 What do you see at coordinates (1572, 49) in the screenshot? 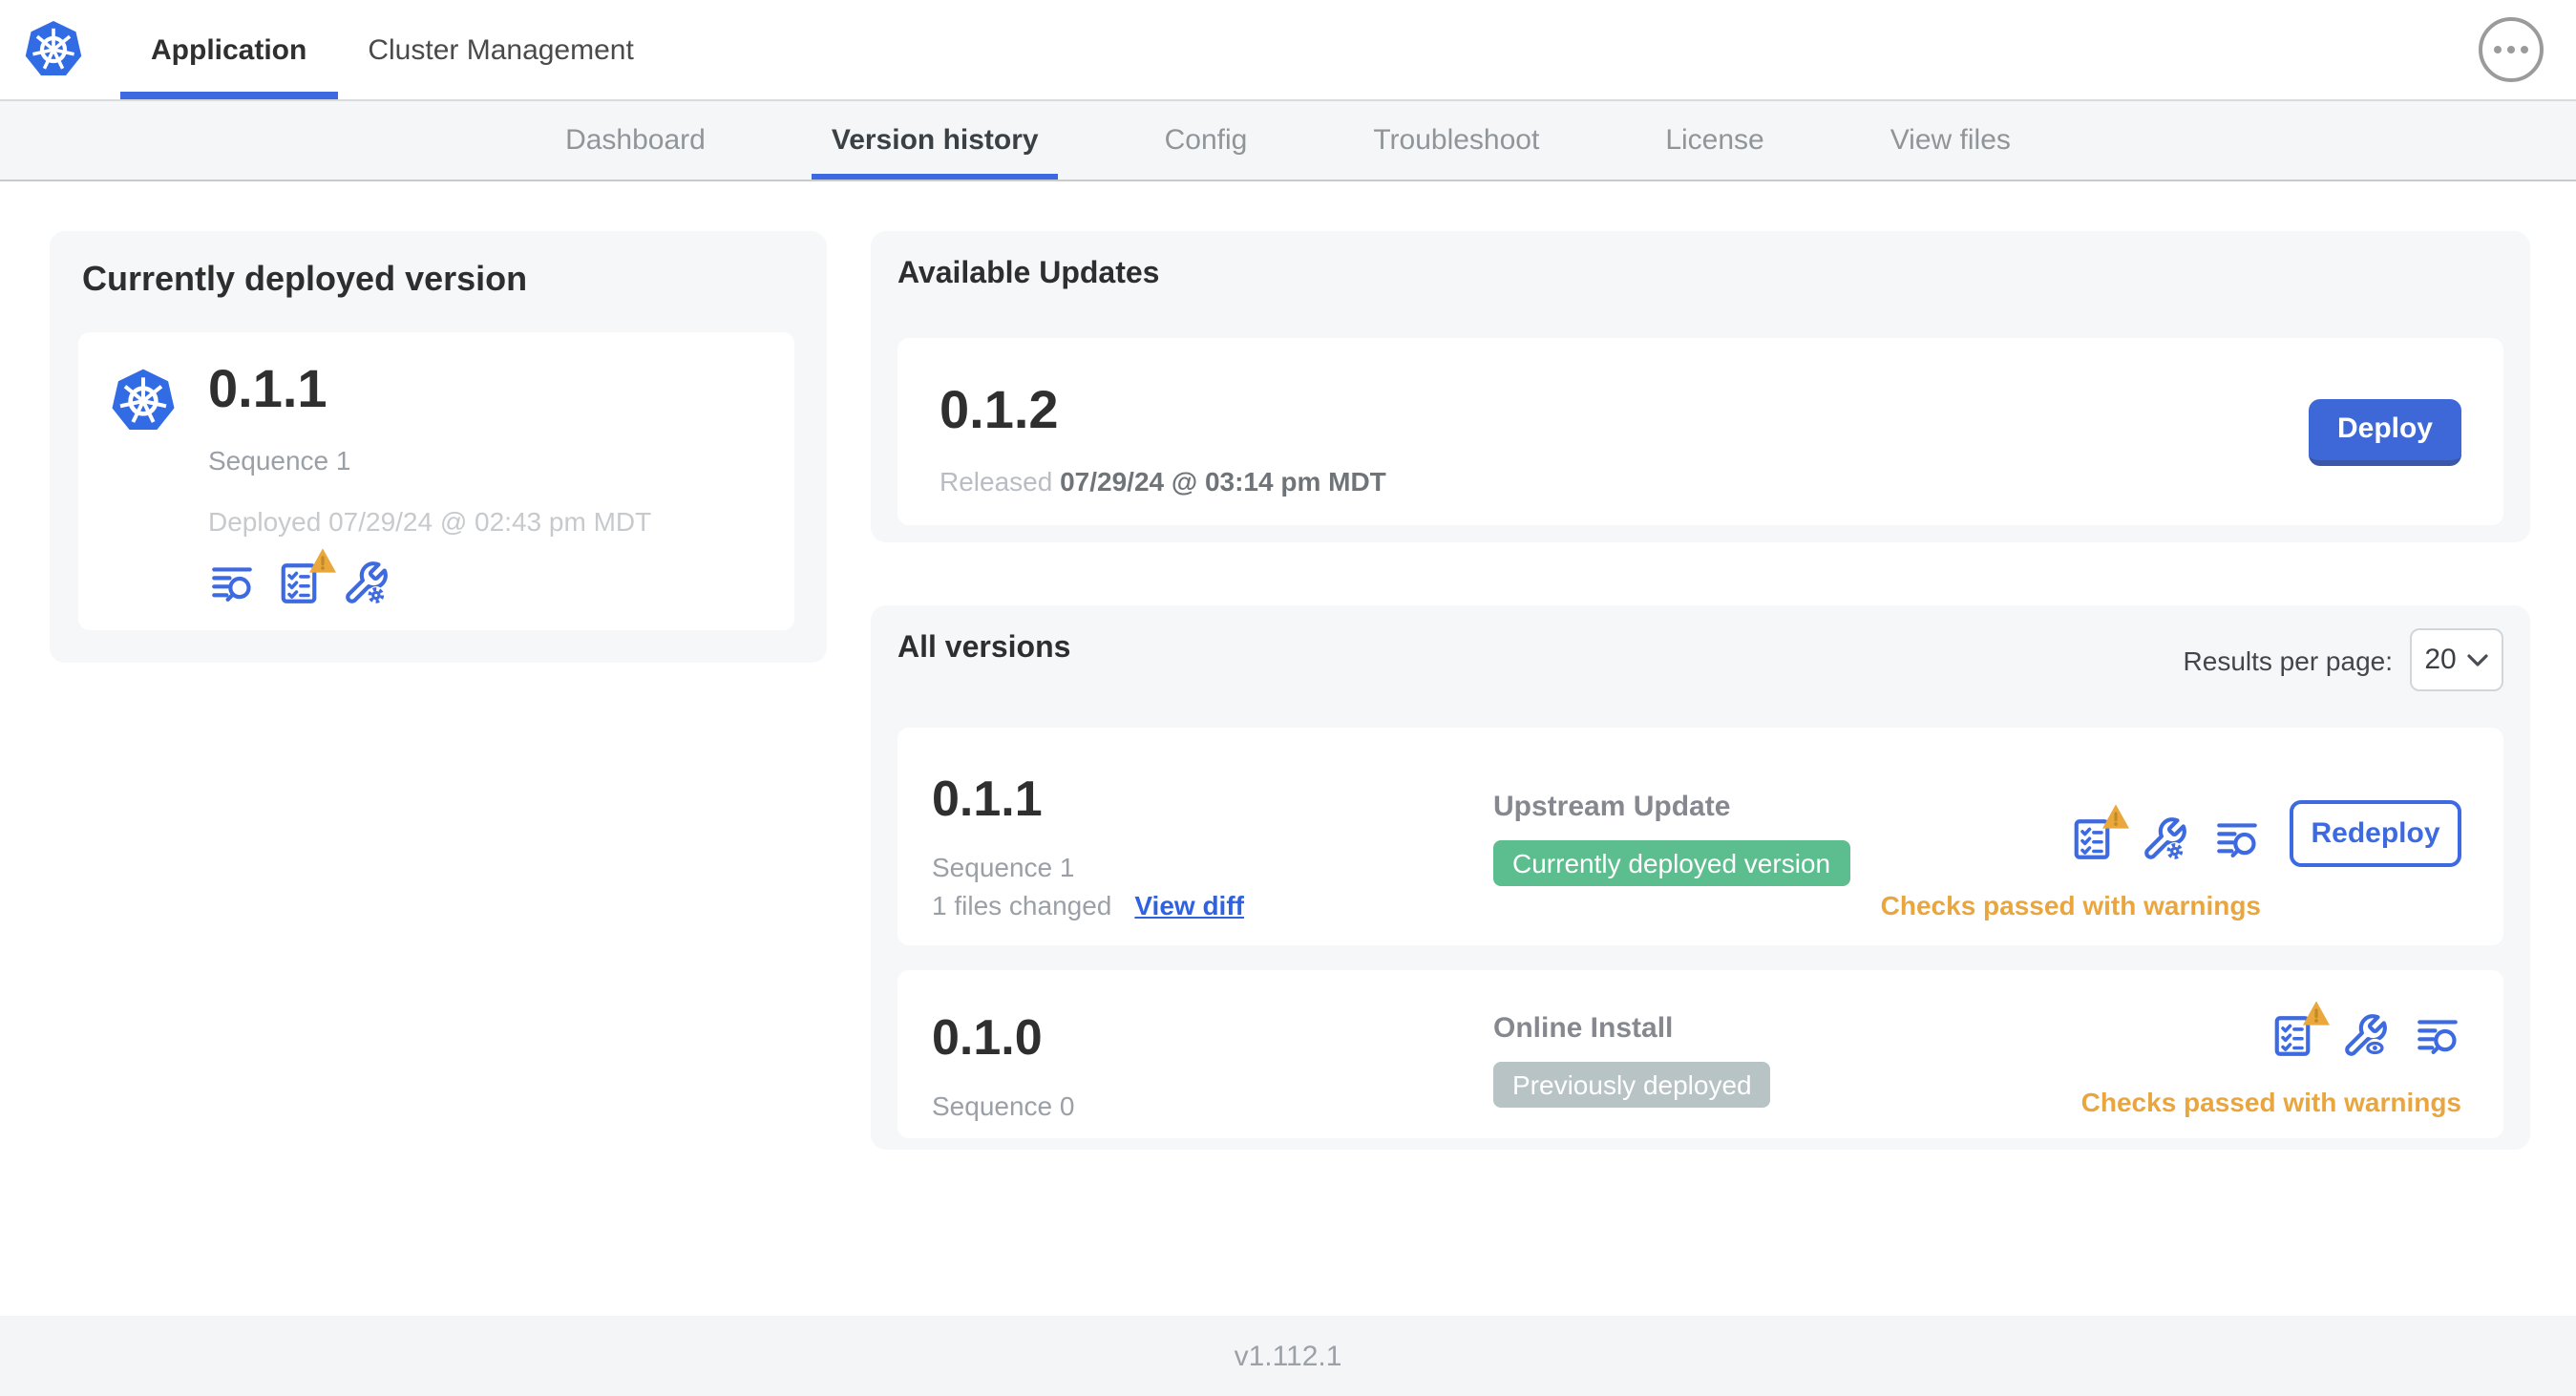
I see `top-nav-spacer` at bounding box center [1572, 49].